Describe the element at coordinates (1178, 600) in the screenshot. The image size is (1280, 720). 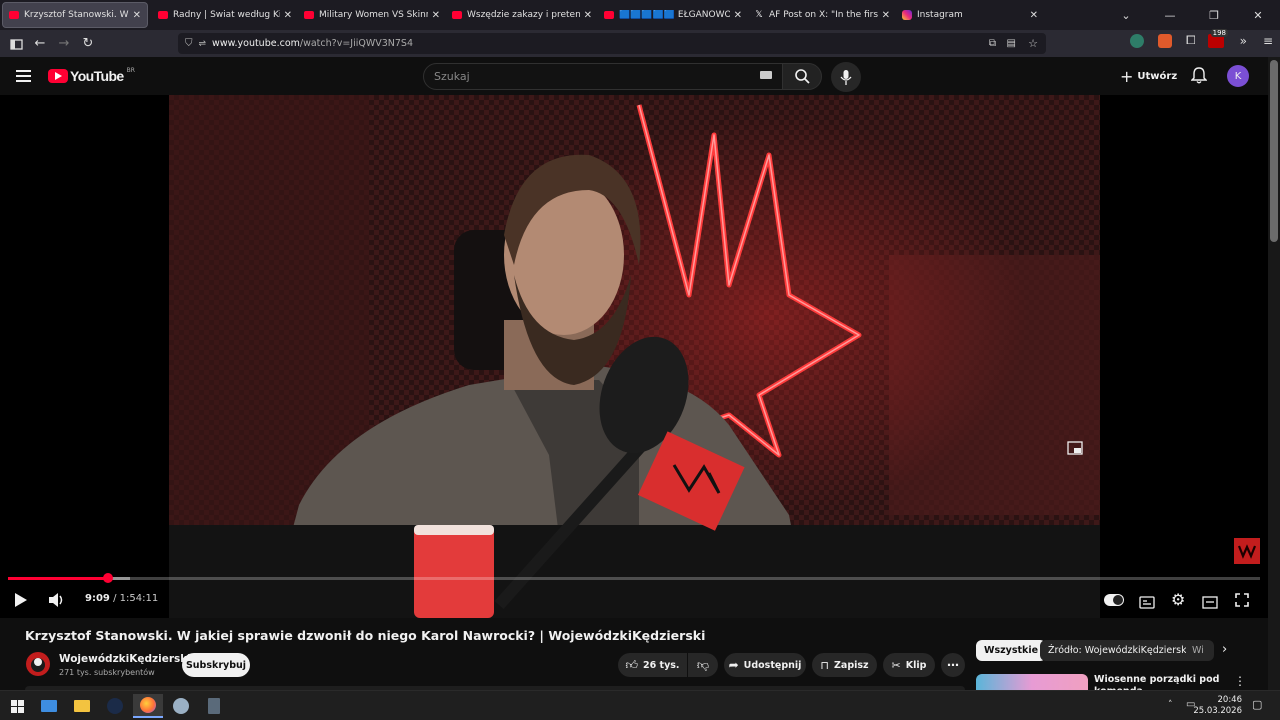
I see `settings-gear-icon: ⚙` at that location.